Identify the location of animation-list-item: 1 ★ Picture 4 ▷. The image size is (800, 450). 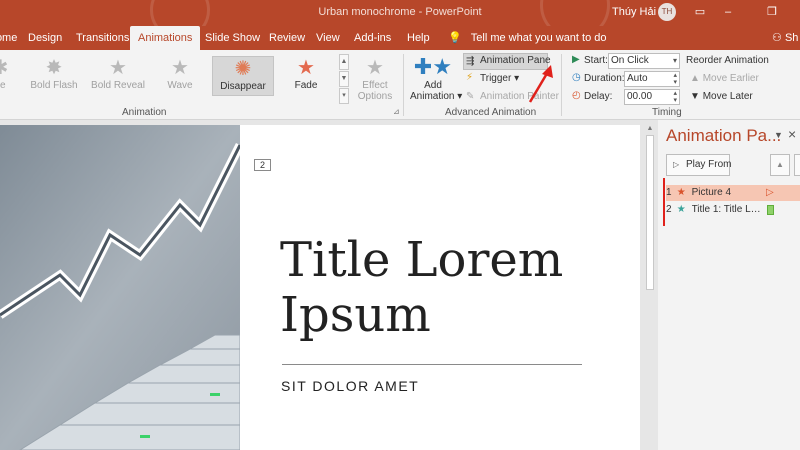
(733, 193).